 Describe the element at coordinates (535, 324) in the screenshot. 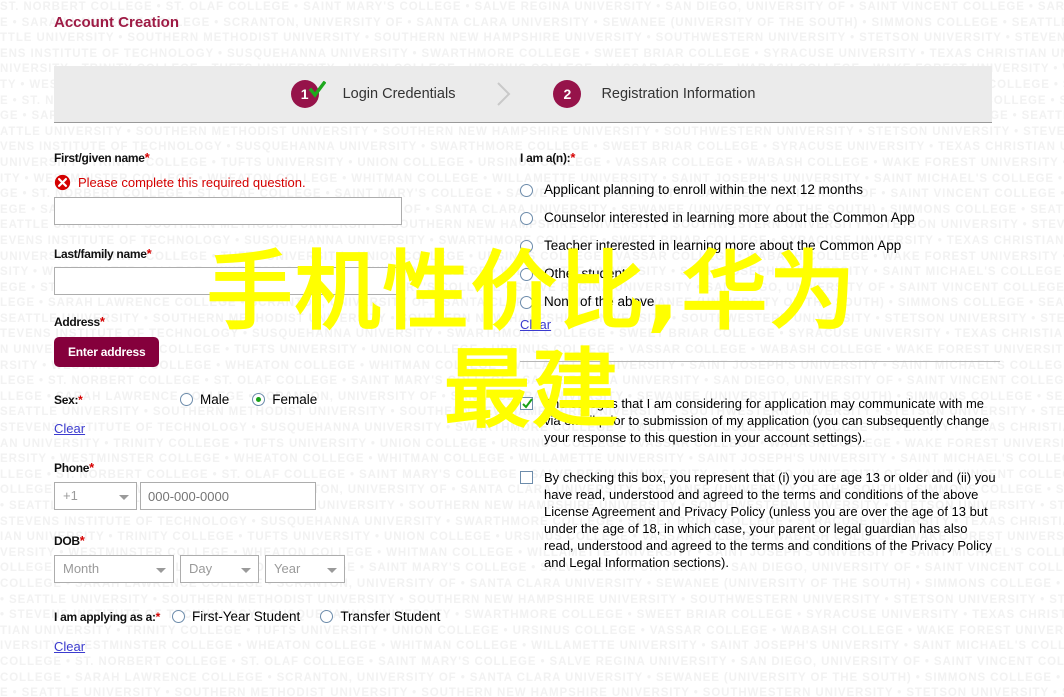

I see `i-am-a-clear-link: Clear` at that location.